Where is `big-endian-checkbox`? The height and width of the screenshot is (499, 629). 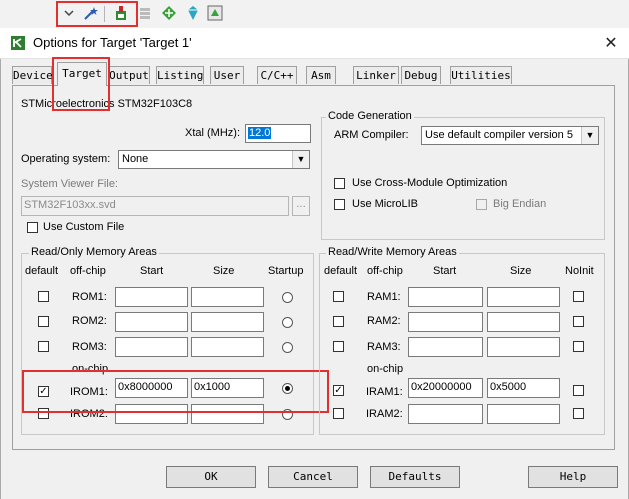
big-endian-checkbox is located at coordinates (481, 204).